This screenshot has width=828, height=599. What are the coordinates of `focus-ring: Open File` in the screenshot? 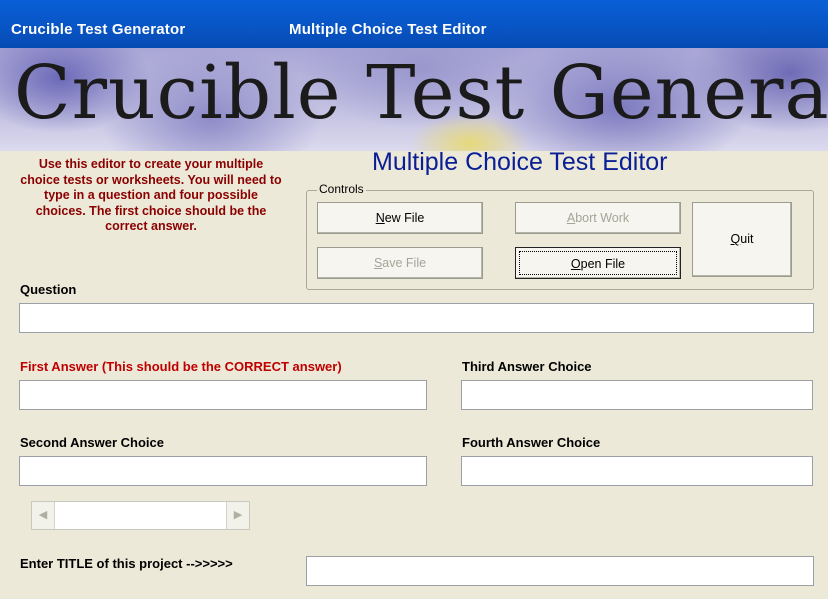 It's located at (598, 263).